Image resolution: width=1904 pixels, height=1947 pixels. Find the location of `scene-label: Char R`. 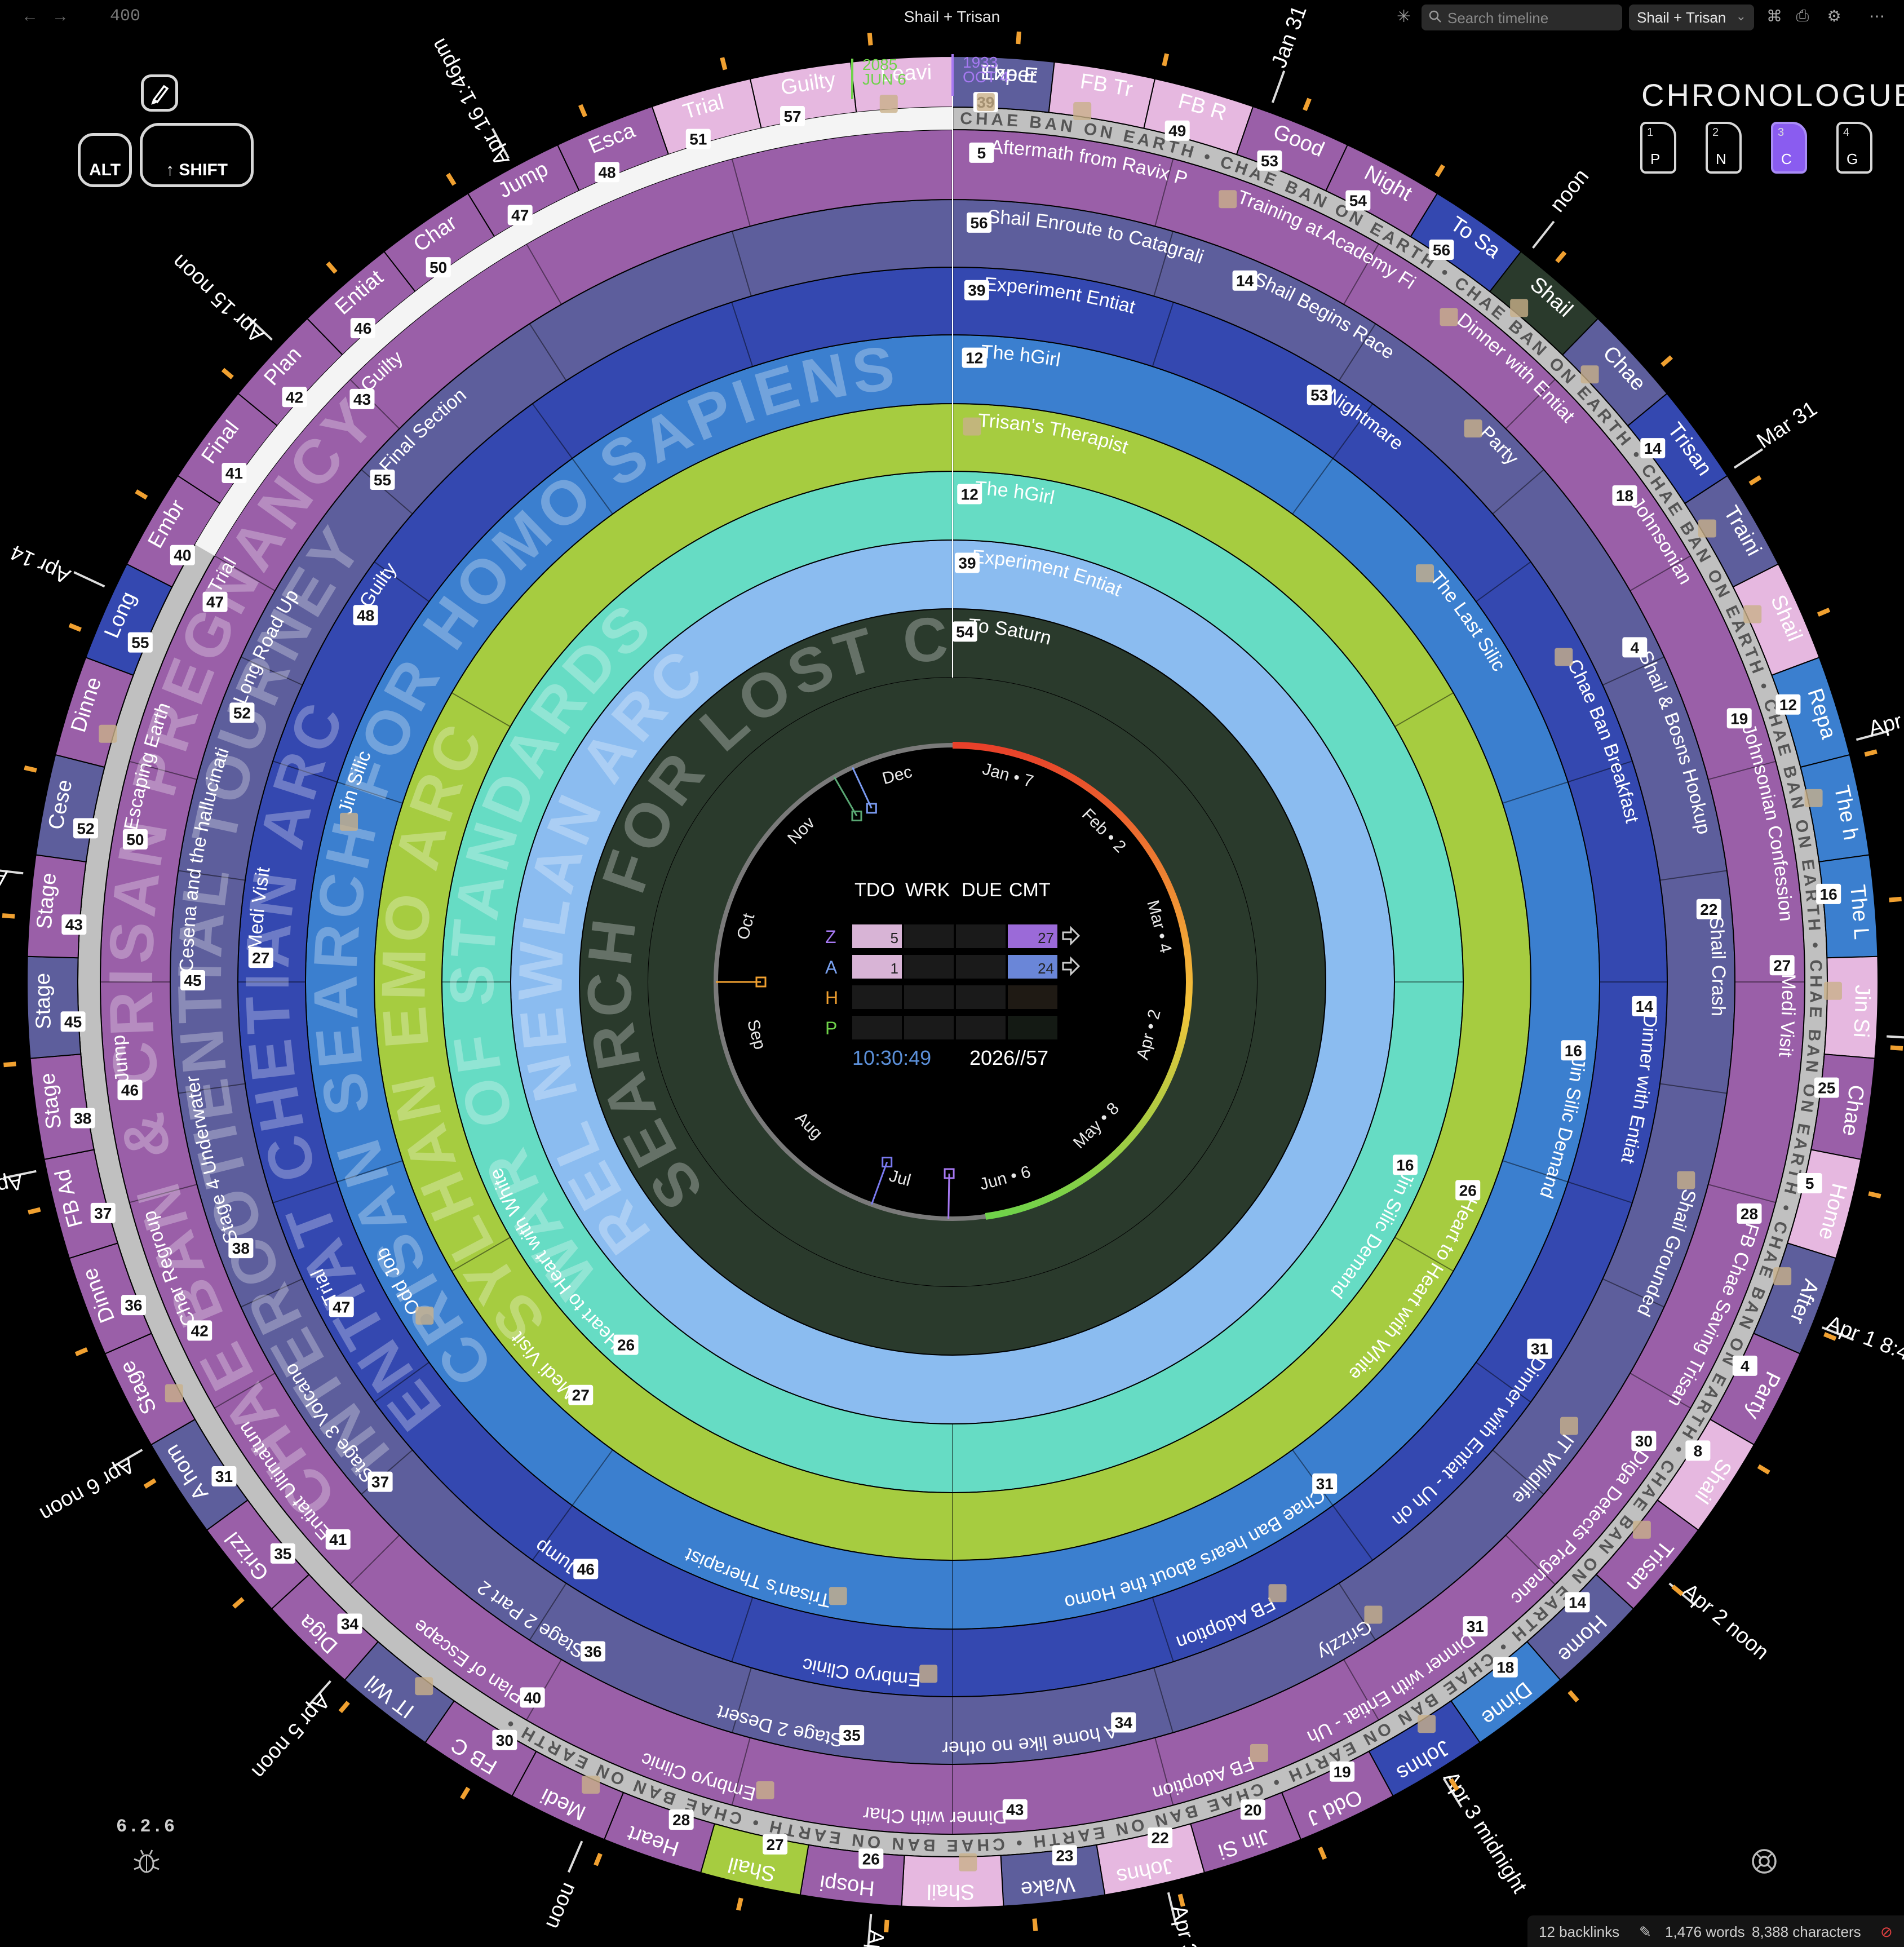

scene-label: Char R is located at coordinates (233, 128).